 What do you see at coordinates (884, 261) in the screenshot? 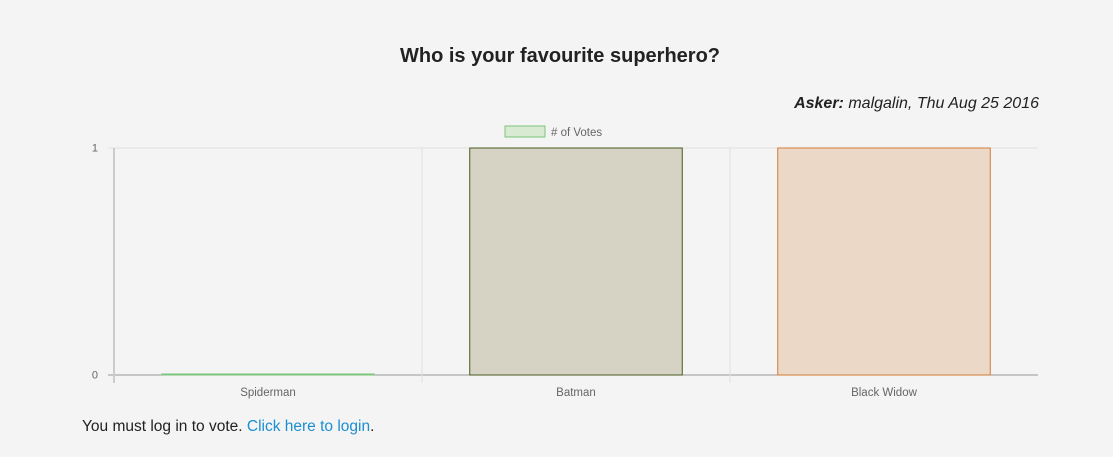
I see `bar-black-widow` at bounding box center [884, 261].